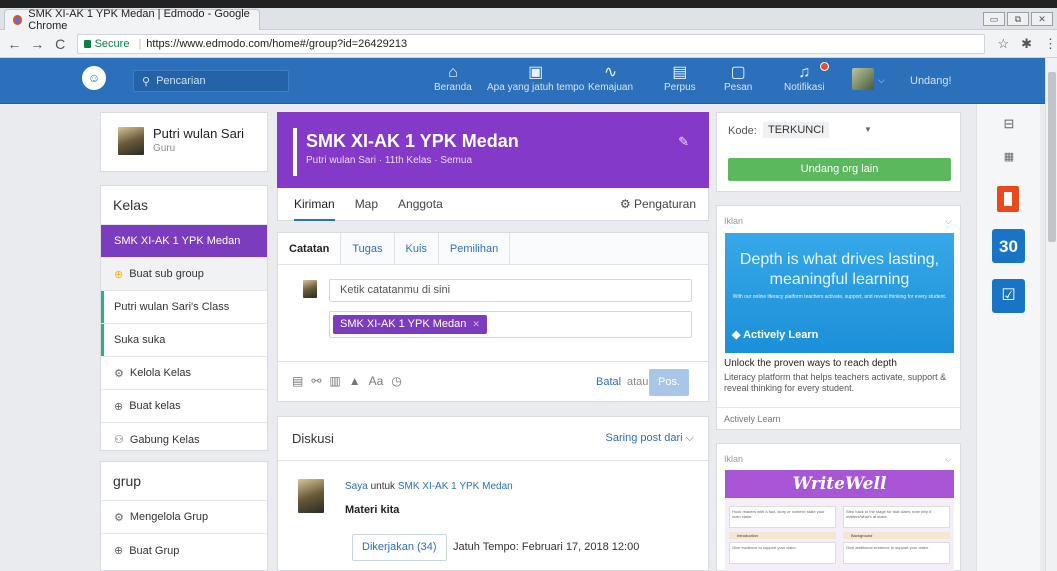 This screenshot has width=1057, height=571. I want to click on scrollbar-thumb, so click(1052, 157).